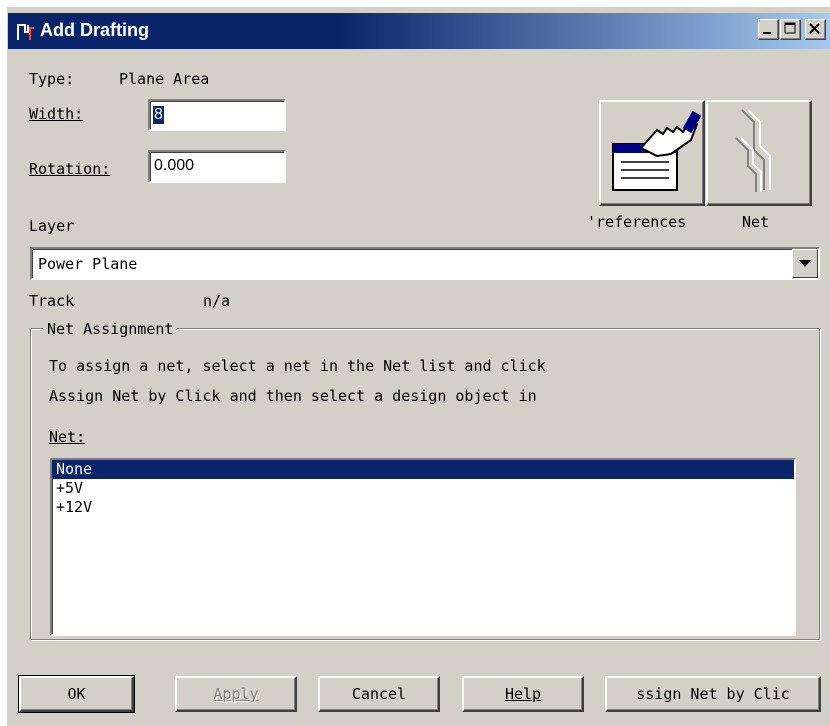  What do you see at coordinates (768, 29) in the screenshot?
I see `minimize-button` at bounding box center [768, 29].